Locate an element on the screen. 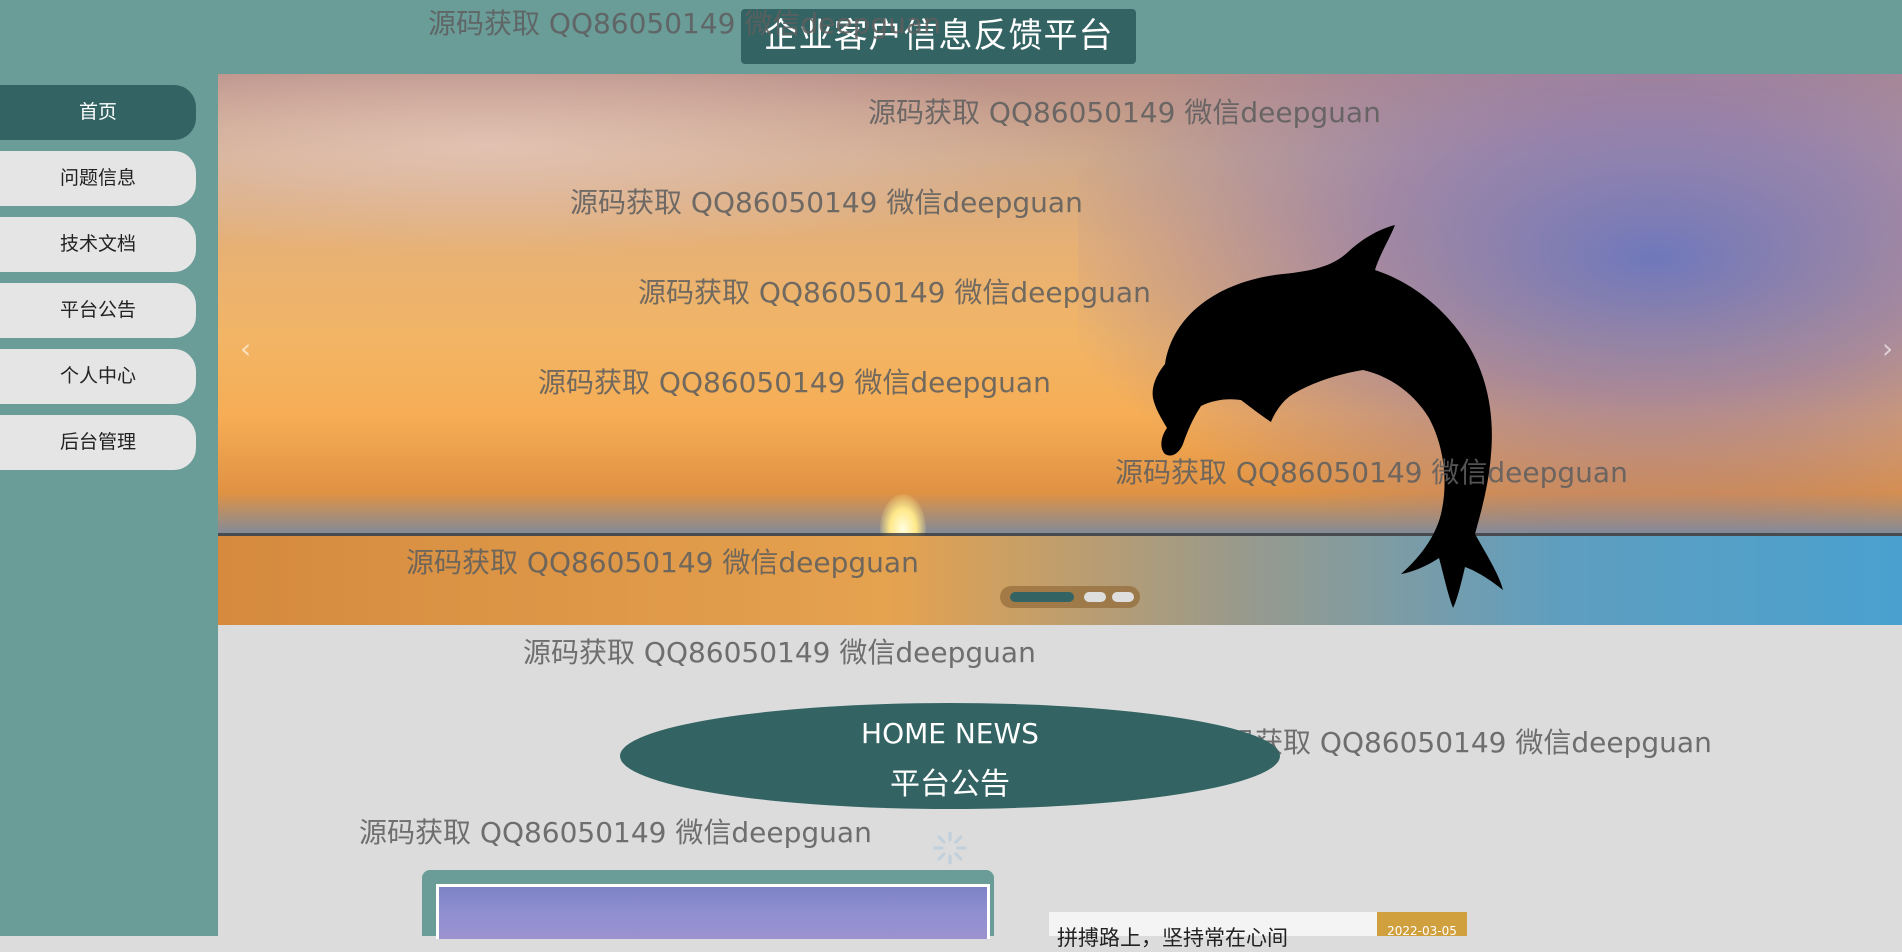  news-featured-card is located at coordinates (708, 904).